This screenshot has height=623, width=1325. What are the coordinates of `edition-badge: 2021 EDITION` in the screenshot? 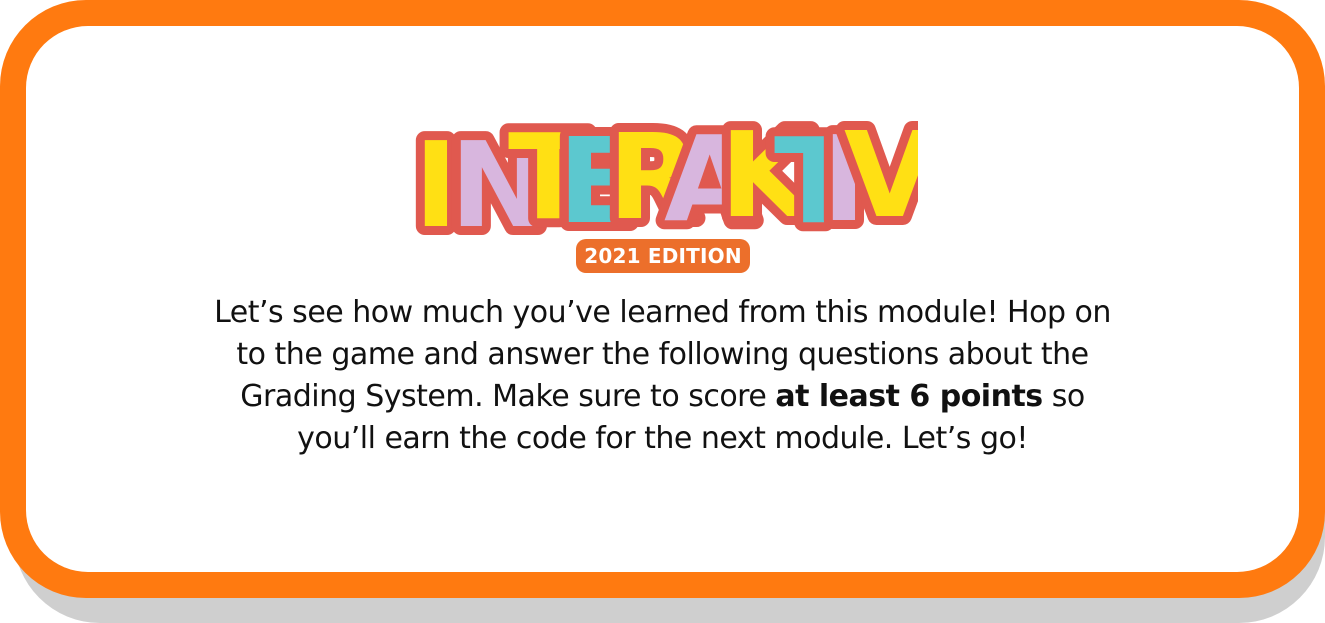 It's located at (663, 256).